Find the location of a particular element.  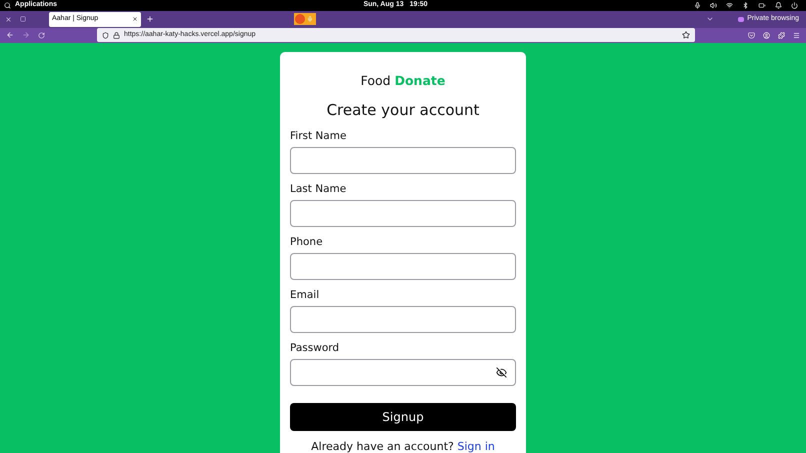

field-label: Password is located at coordinates (315, 348).